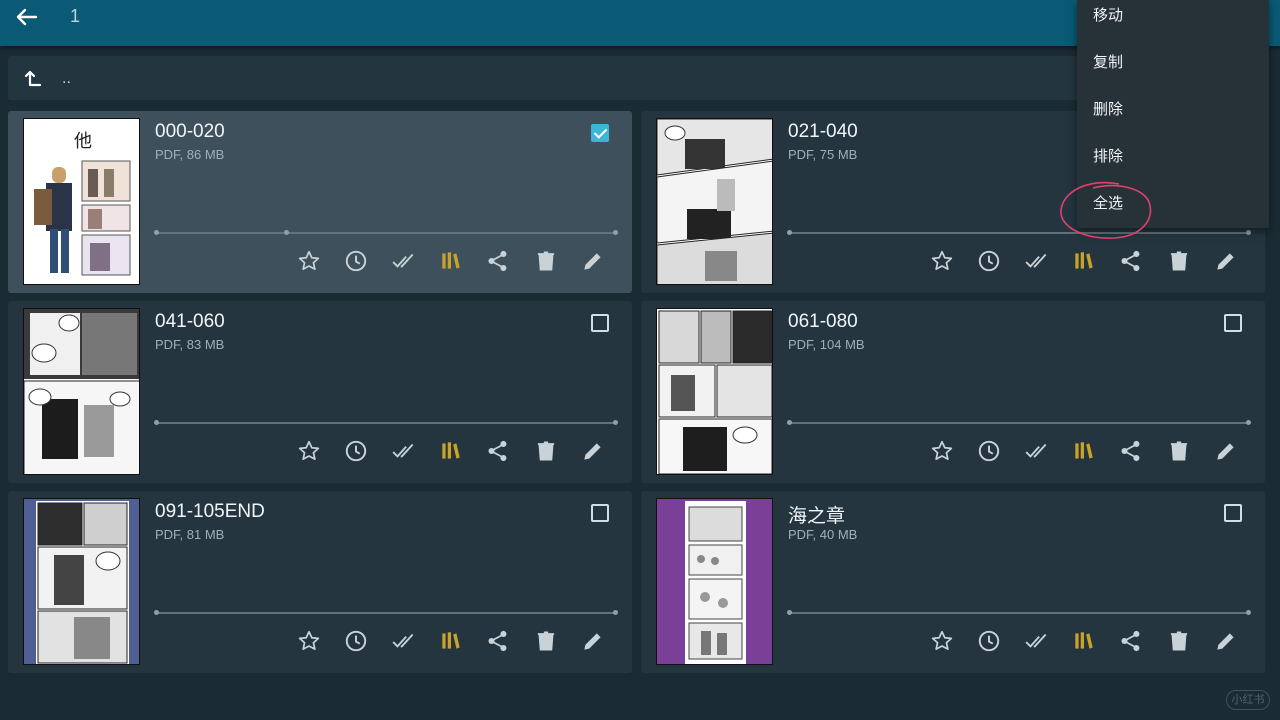 The height and width of the screenshot is (720, 1280). I want to click on parent-folder-label: .., so click(66, 78).